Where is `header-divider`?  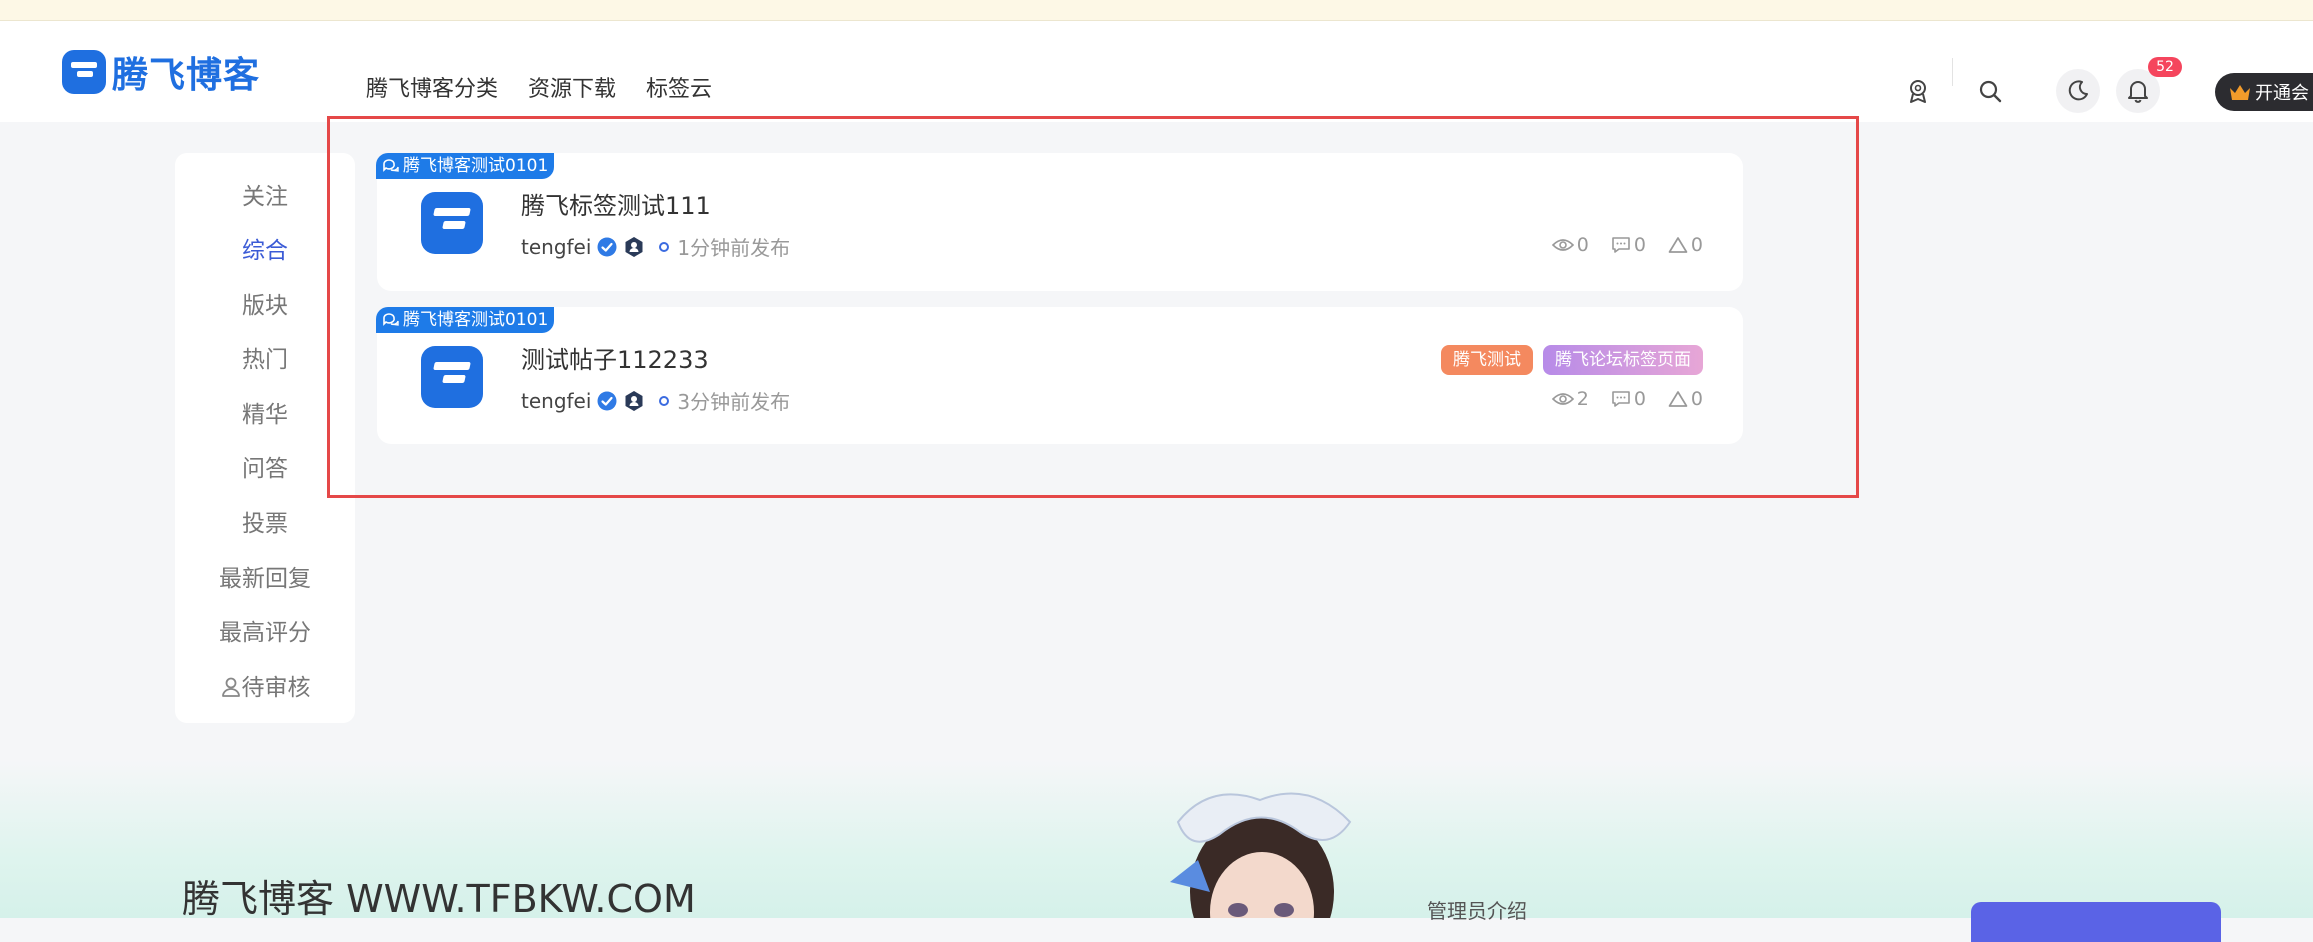
header-divider is located at coordinates (1952, 72).